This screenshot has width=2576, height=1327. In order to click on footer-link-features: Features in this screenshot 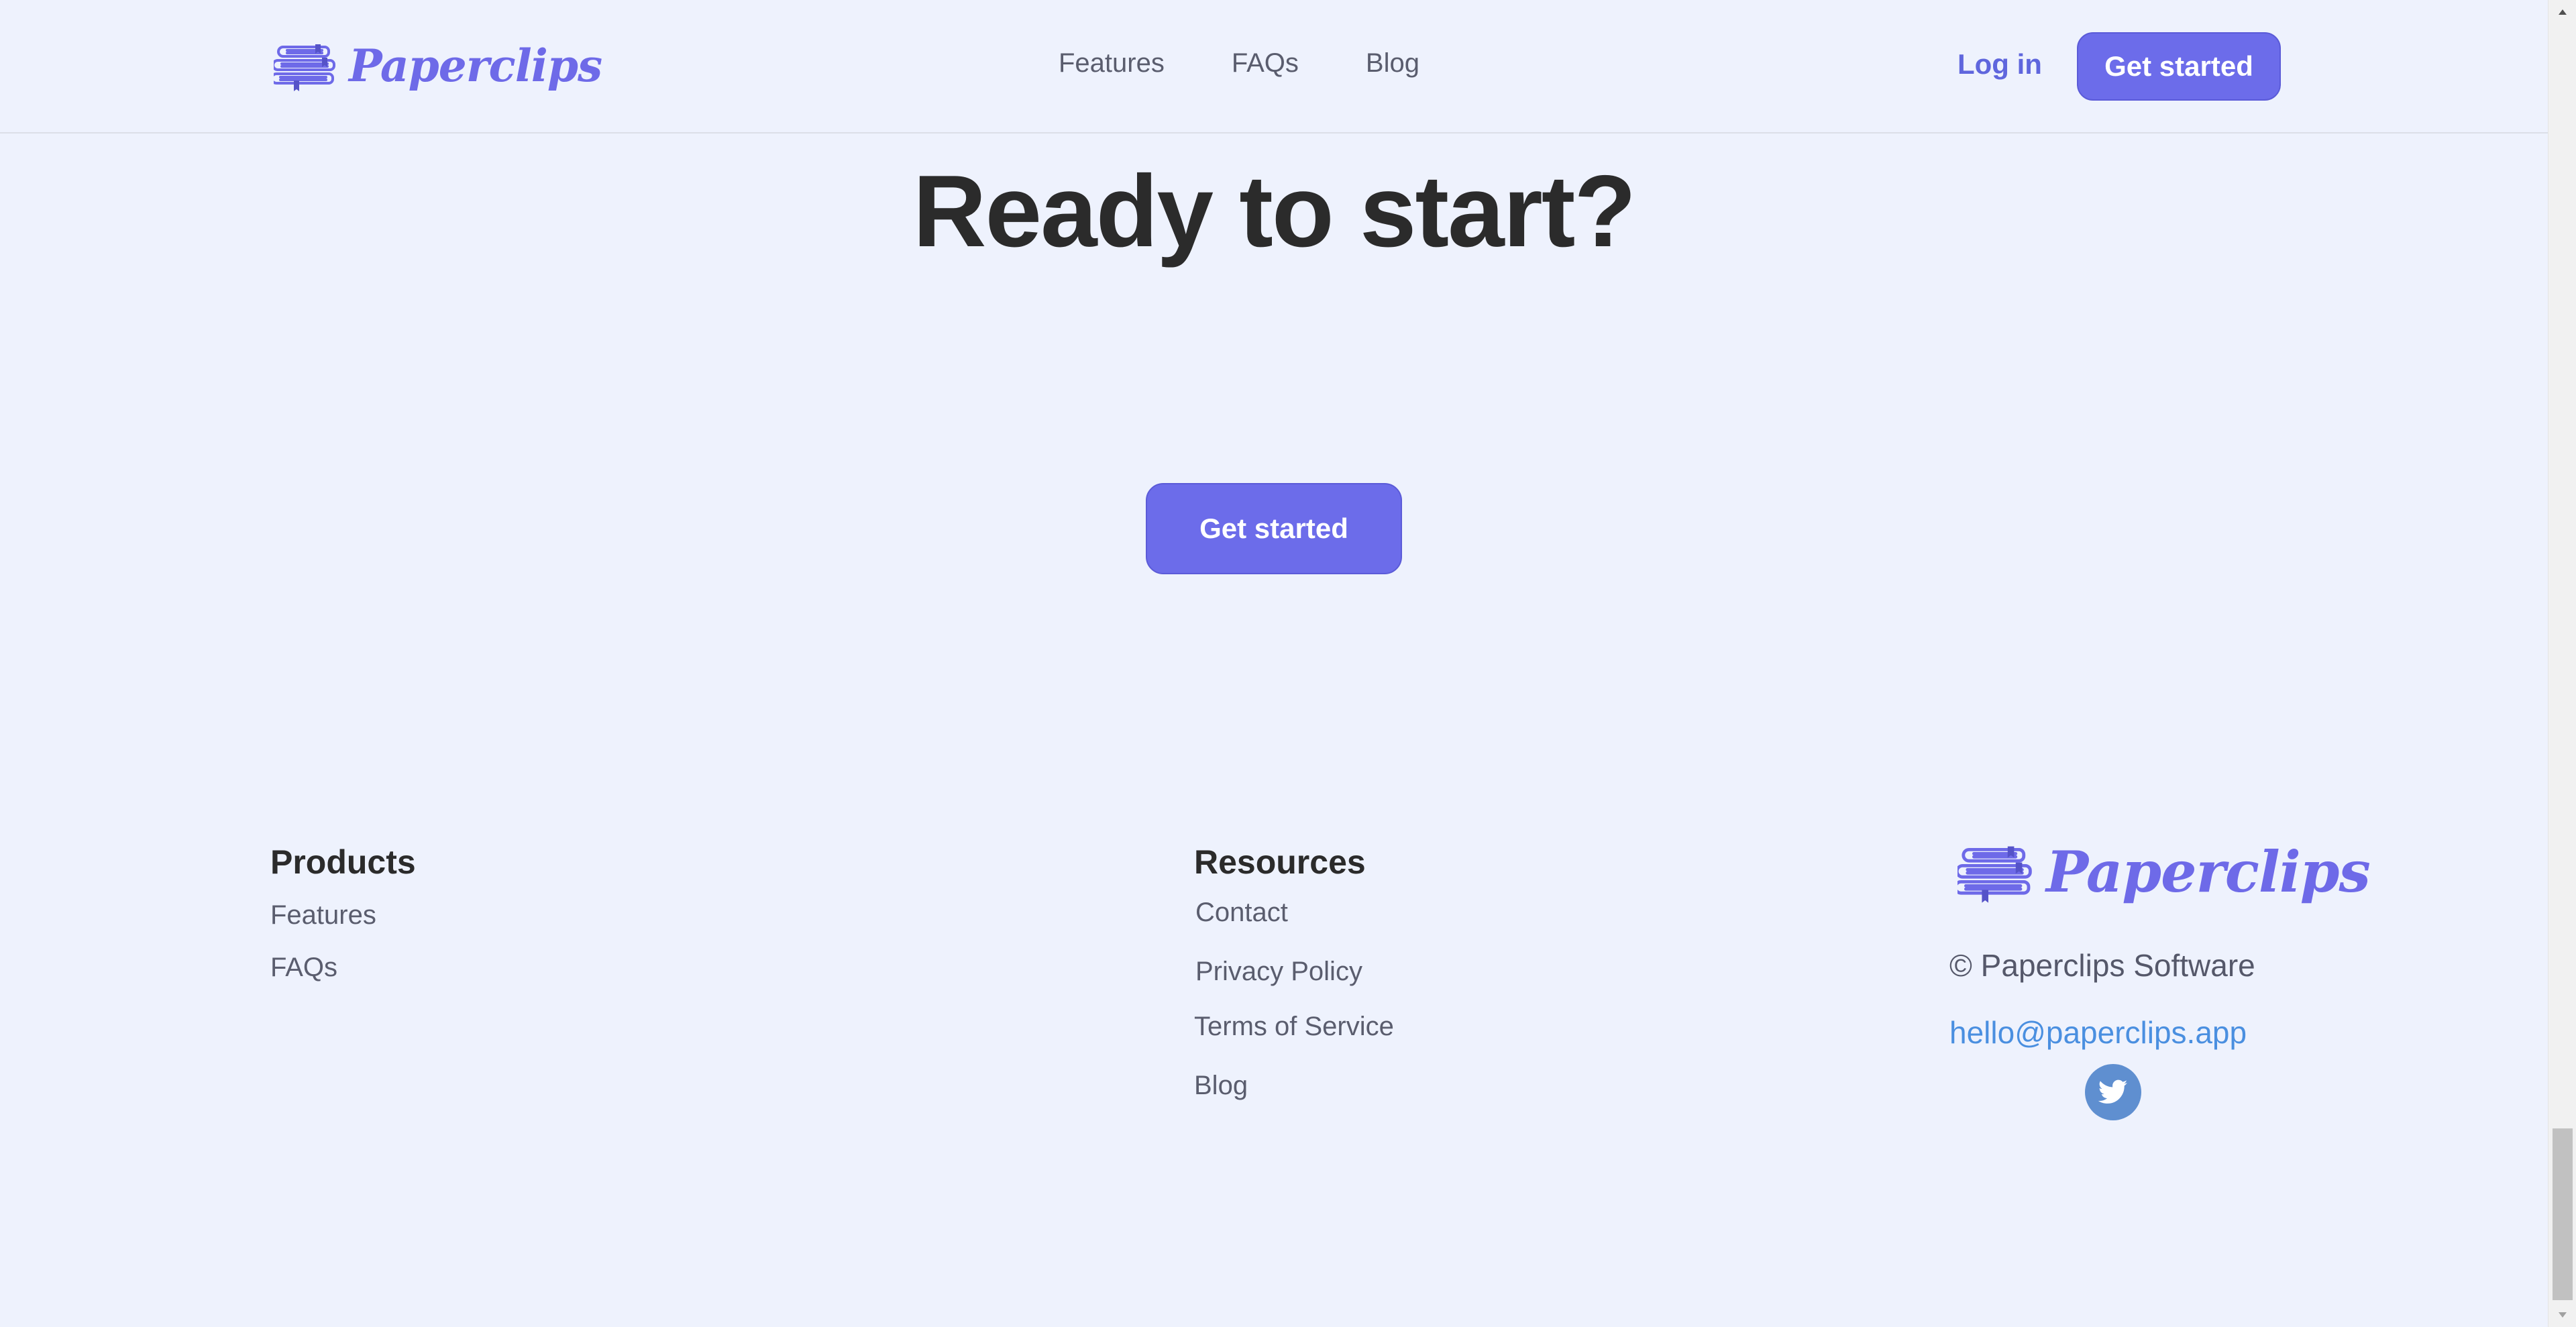, I will do `click(323, 916)`.